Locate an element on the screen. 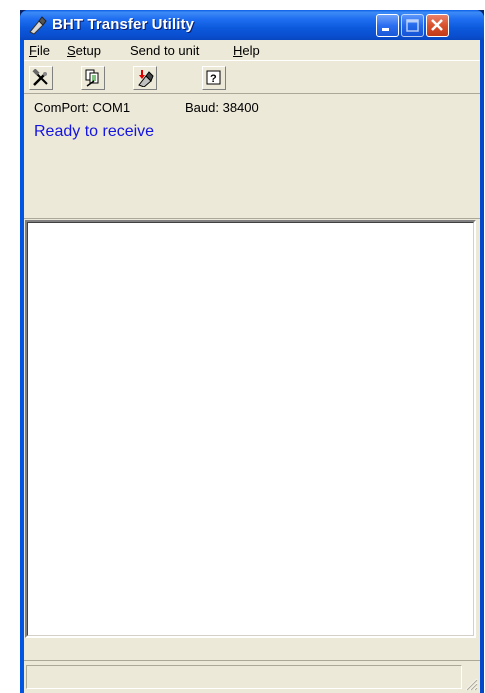 The image size is (485, 693). menu-send-to-unit: Send to unit is located at coordinates (164, 50).